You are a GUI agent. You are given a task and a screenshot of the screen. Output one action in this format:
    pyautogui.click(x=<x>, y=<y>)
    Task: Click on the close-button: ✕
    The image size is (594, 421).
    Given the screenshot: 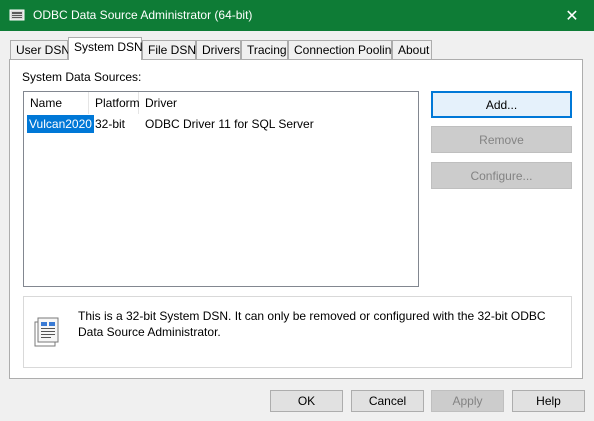 What is the action you would take?
    pyautogui.click(x=572, y=15)
    